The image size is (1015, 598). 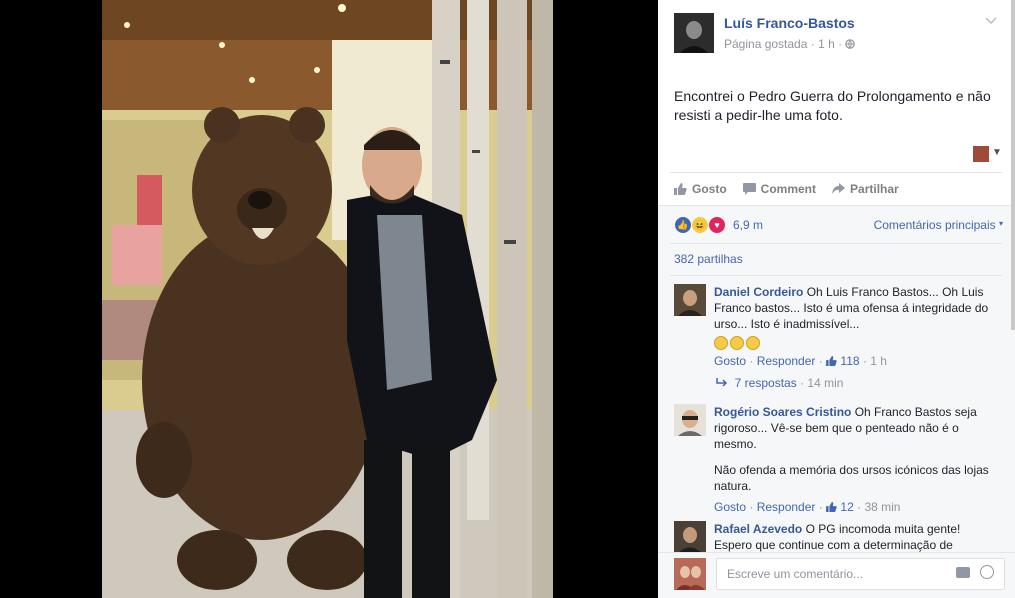 I want to click on love-reaction-icon: ♥, so click(x=717, y=225).